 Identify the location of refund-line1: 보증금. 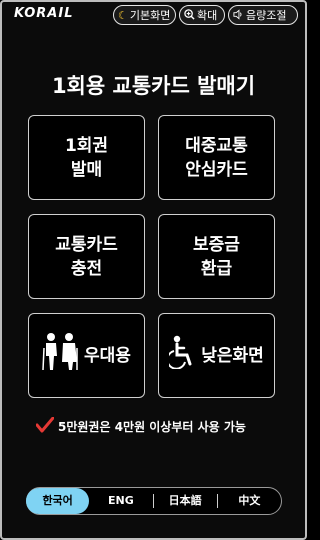
(216, 244).